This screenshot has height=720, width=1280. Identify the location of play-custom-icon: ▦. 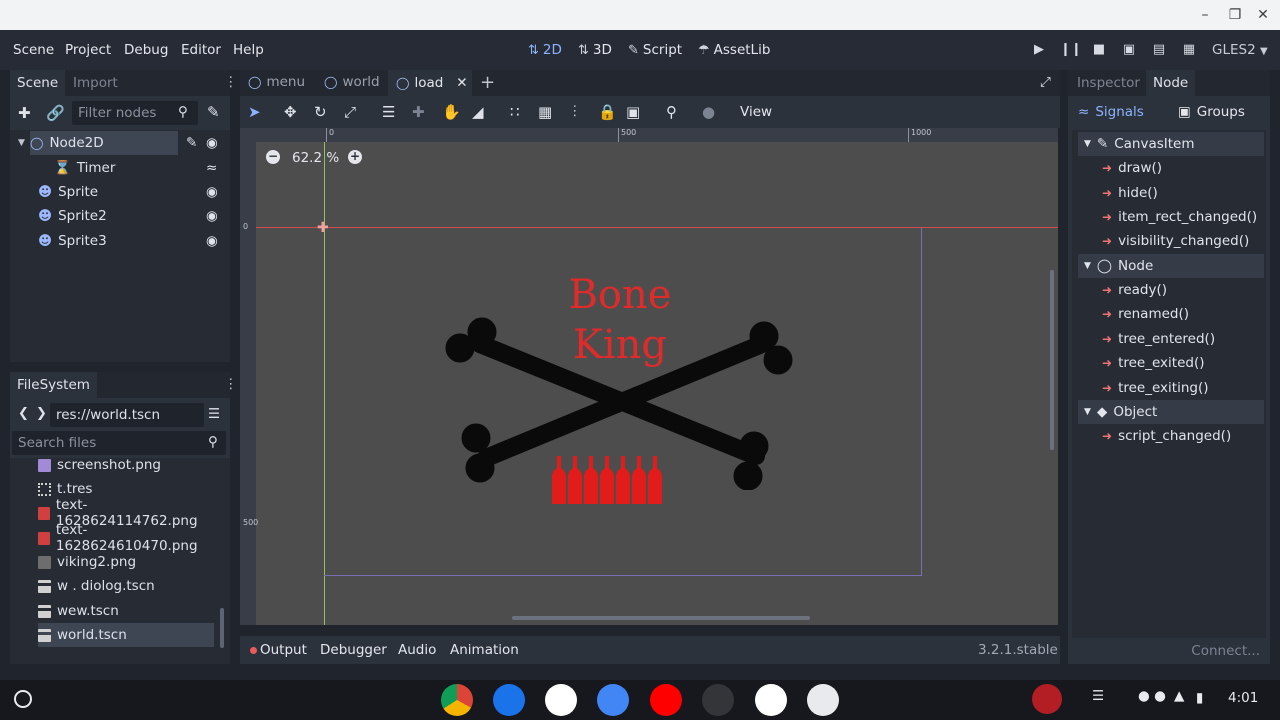
(1189, 51).